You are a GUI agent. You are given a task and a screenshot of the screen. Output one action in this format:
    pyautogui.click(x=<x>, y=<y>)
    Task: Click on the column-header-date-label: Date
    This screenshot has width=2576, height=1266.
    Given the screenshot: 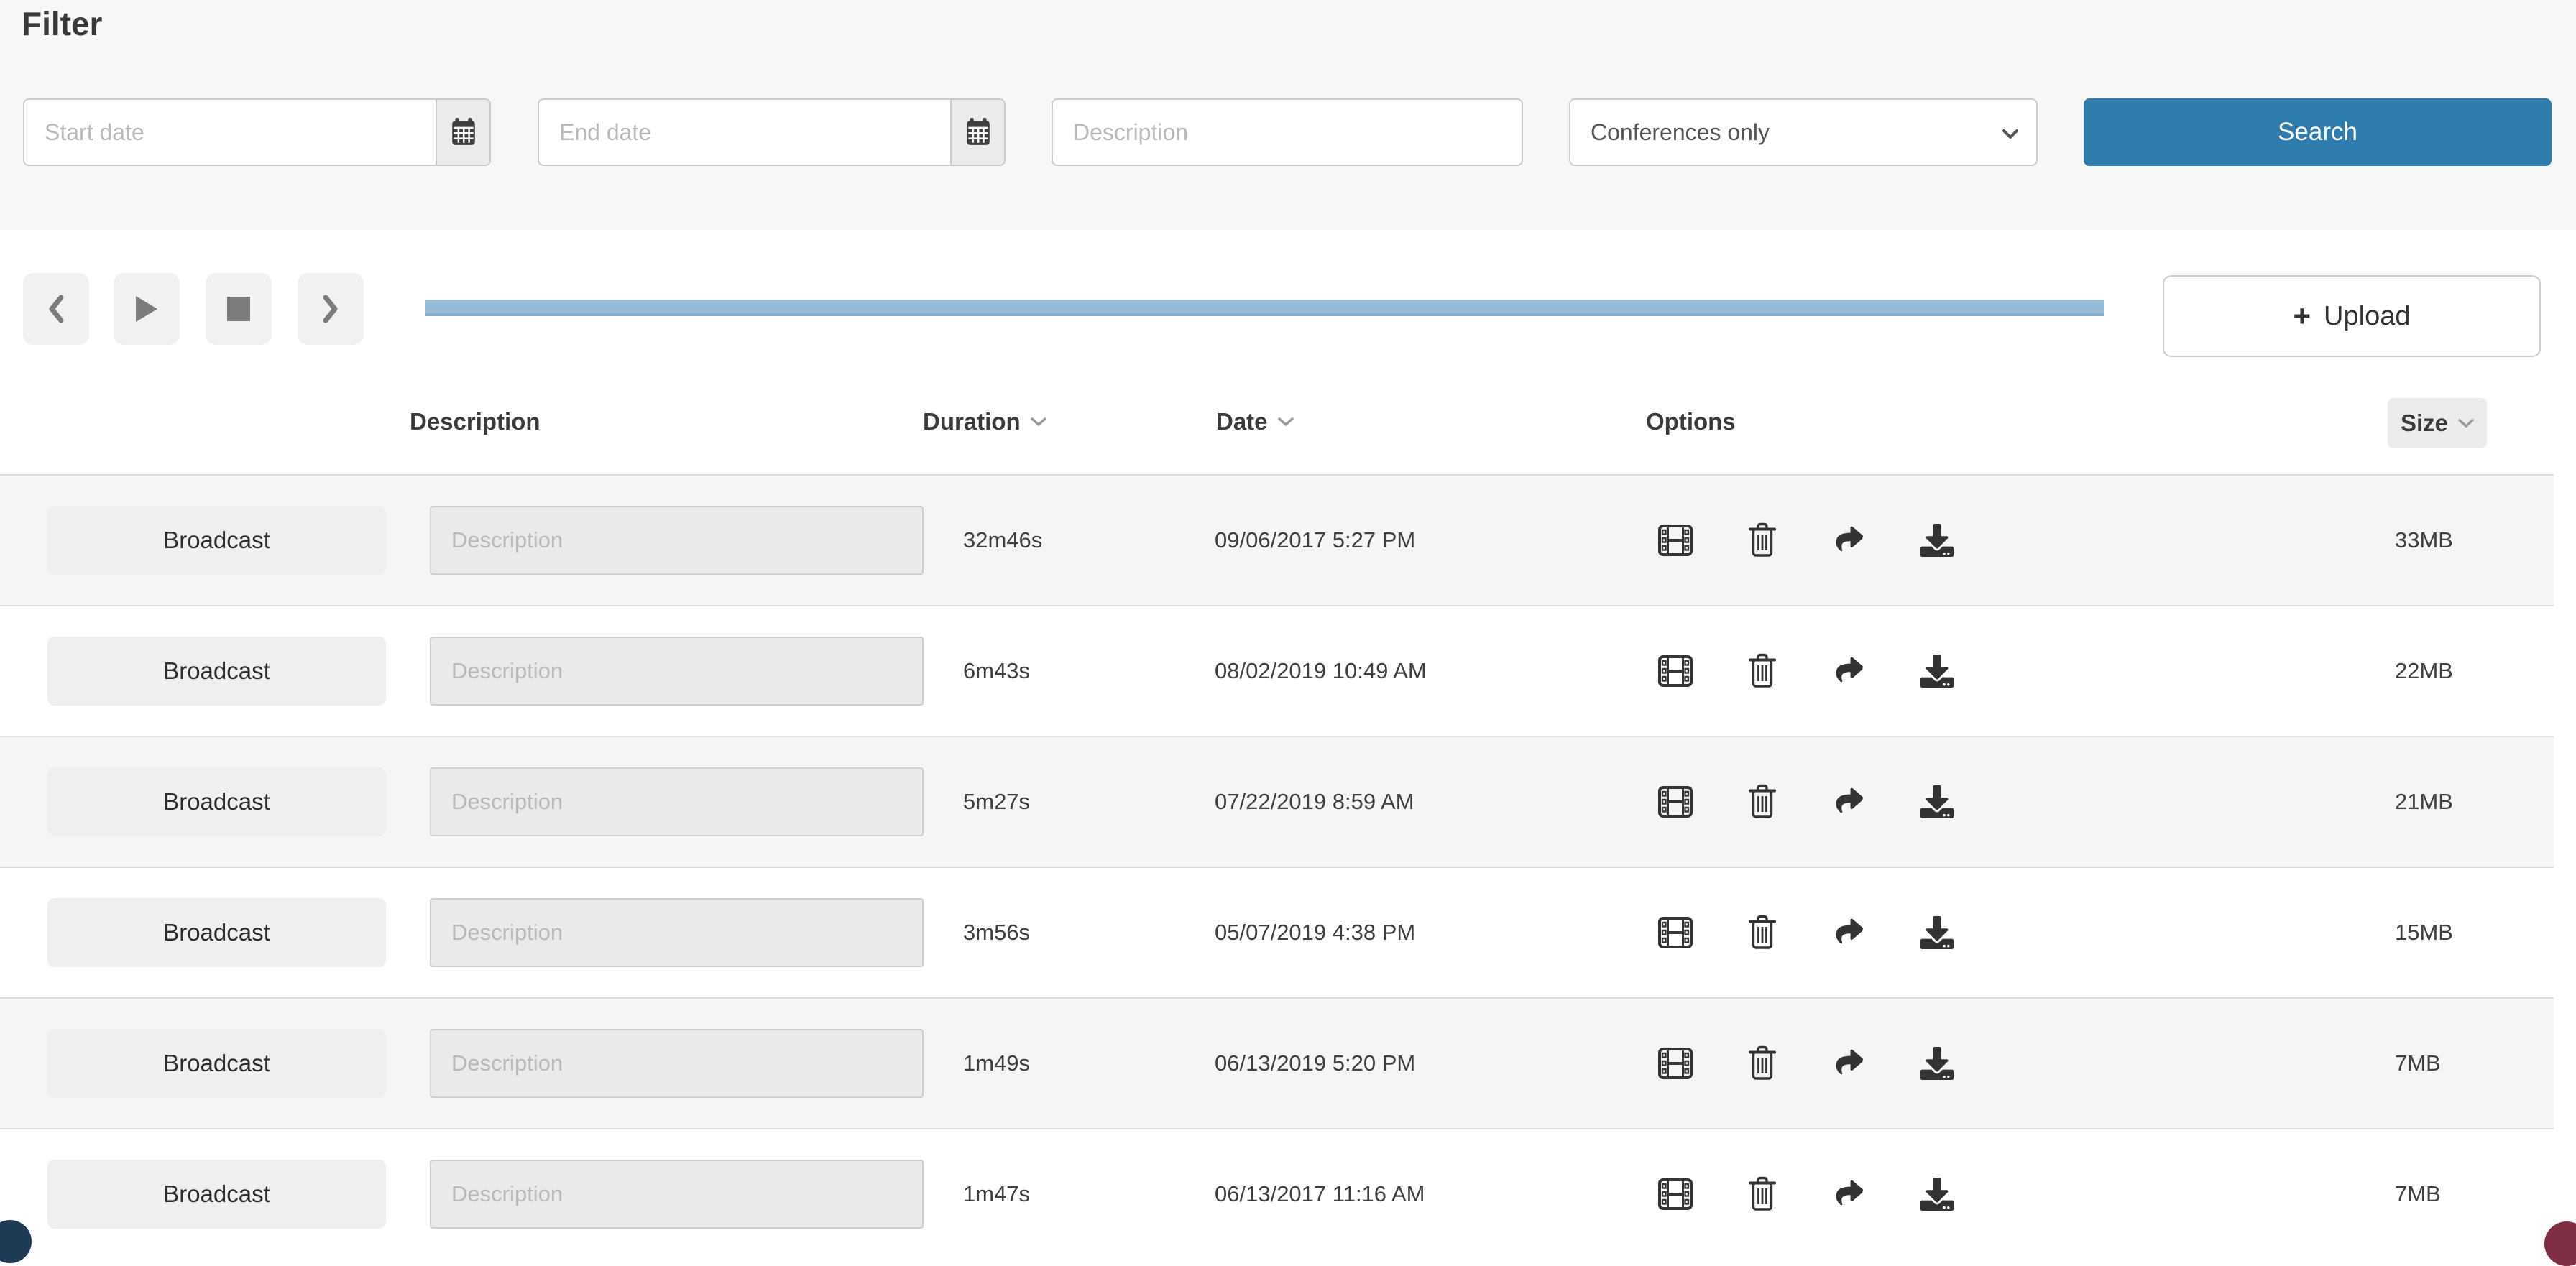 What is the action you would take?
    pyautogui.click(x=1242, y=421)
    